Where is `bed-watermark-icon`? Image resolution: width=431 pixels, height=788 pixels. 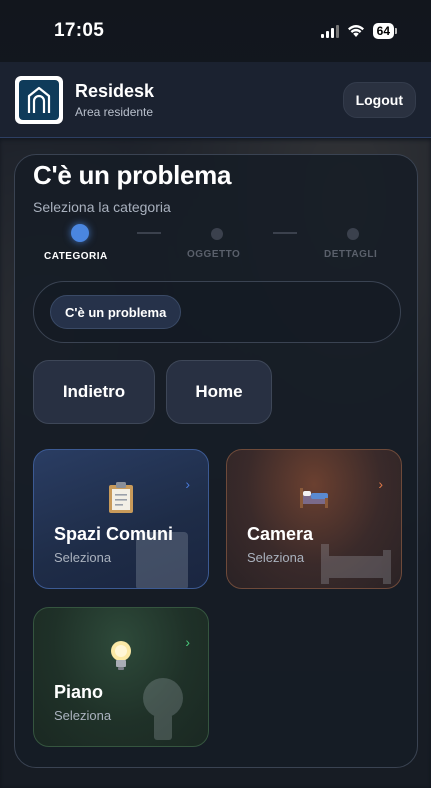 bed-watermark-icon is located at coordinates (356, 564).